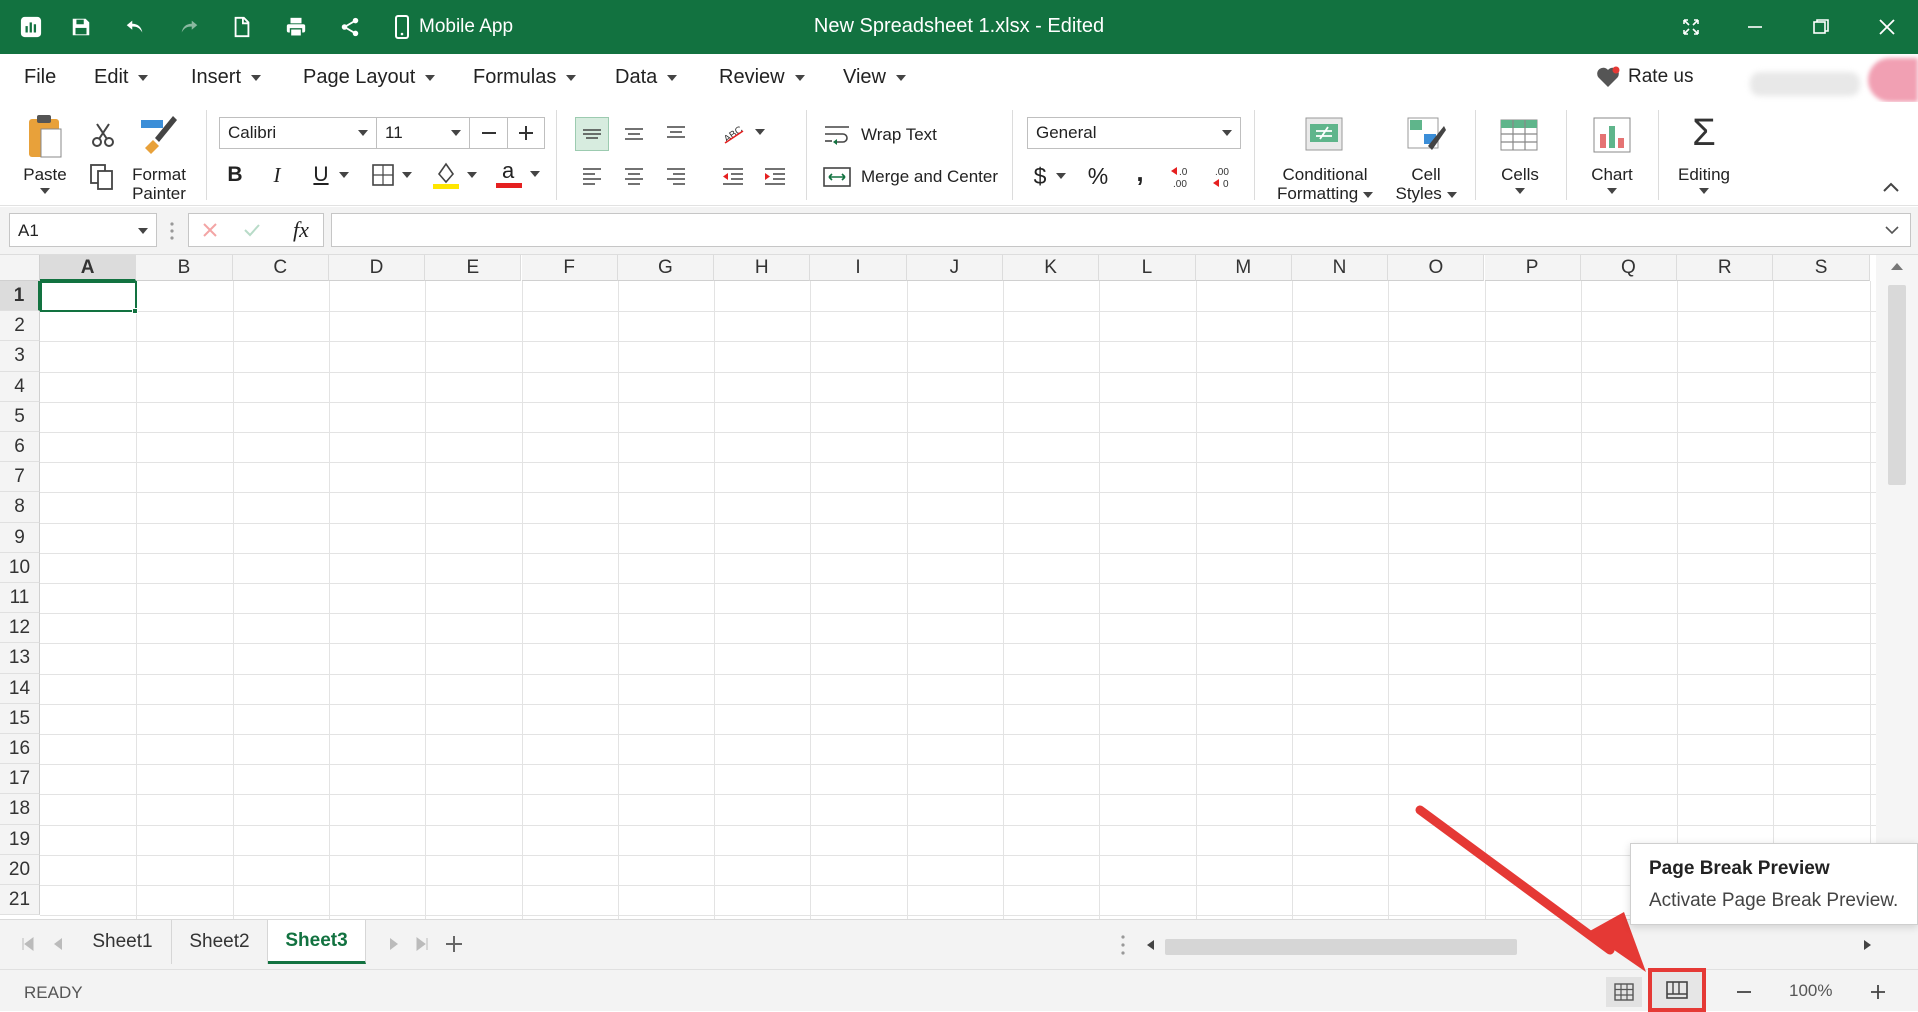  What do you see at coordinates (526, 133) in the screenshot?
I see `increase-font-button` at bounding box center [526, 133].